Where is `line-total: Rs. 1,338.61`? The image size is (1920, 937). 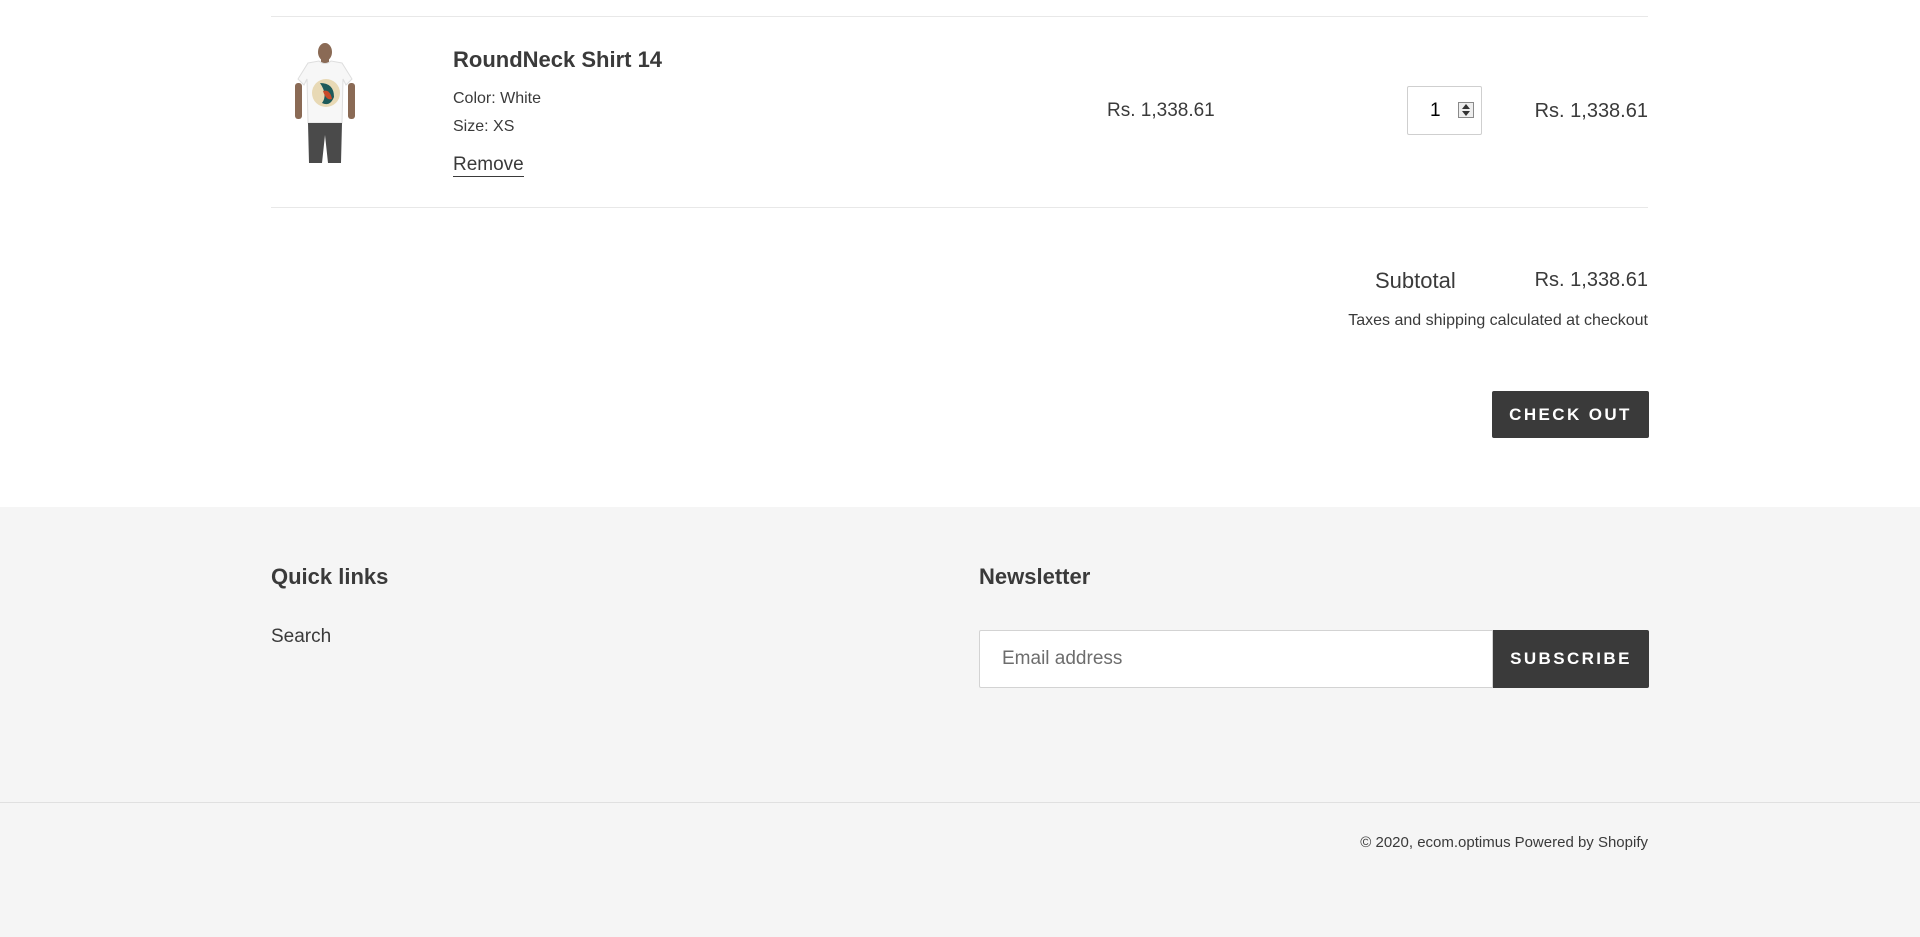 line-total: Rs. 1,338.61 is located at coordinates (1591, 111).